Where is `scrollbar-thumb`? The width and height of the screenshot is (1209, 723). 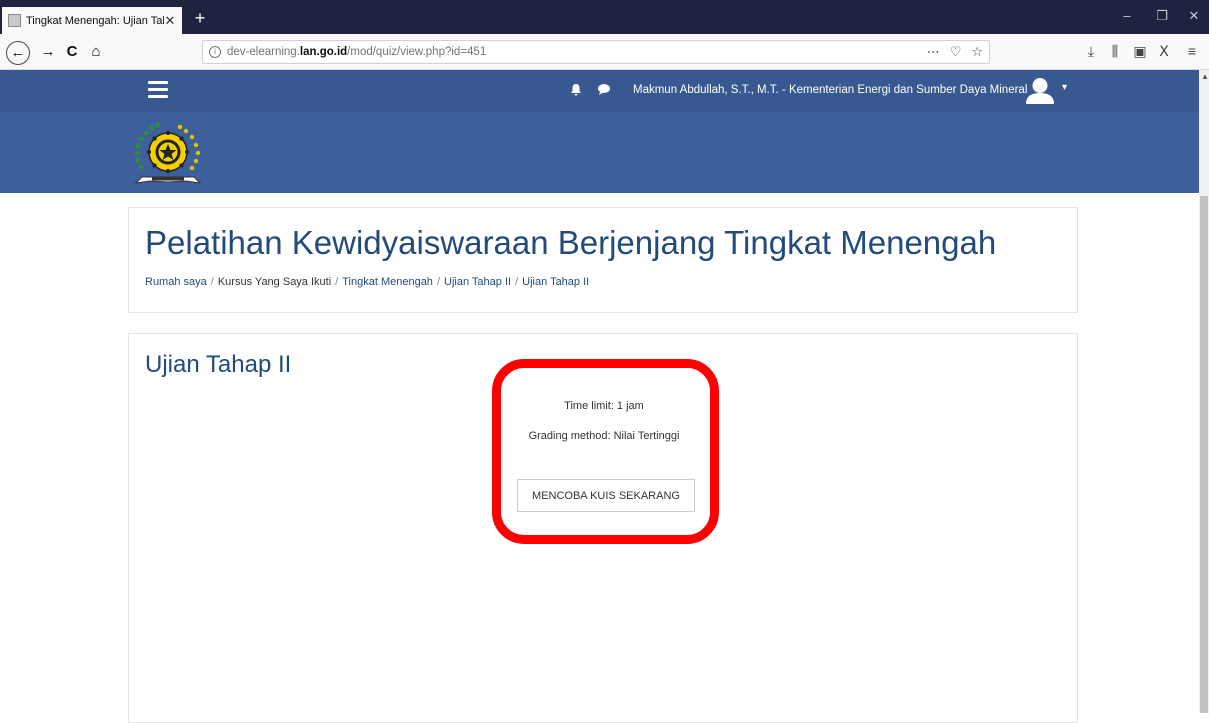
scrollbar-thumb is located at coordinates (1204, 454).